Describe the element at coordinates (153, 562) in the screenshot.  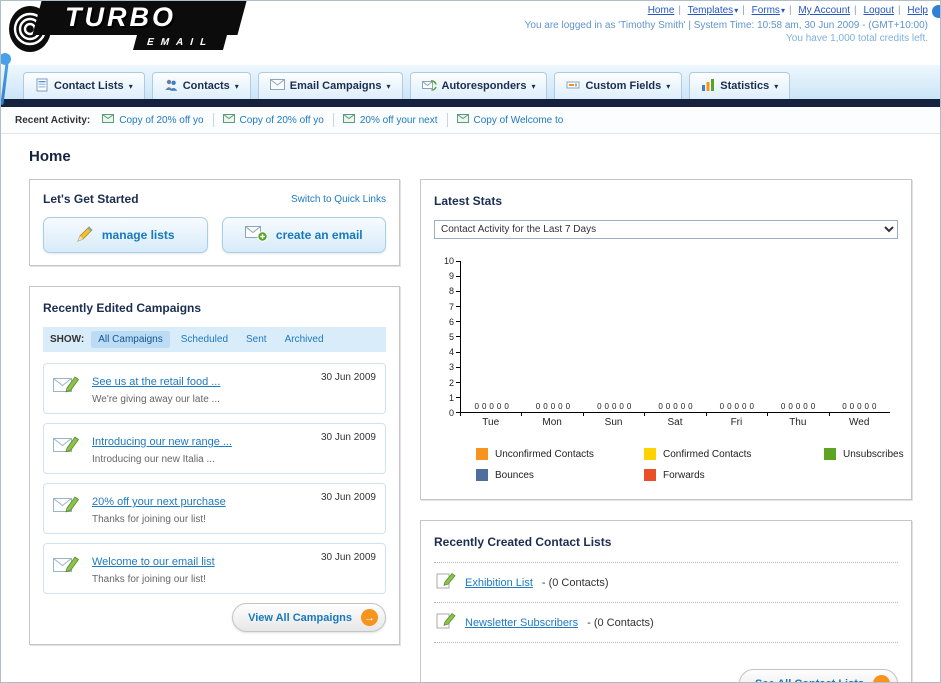
I see `campaign-link: Welcome to our email list` at that location.